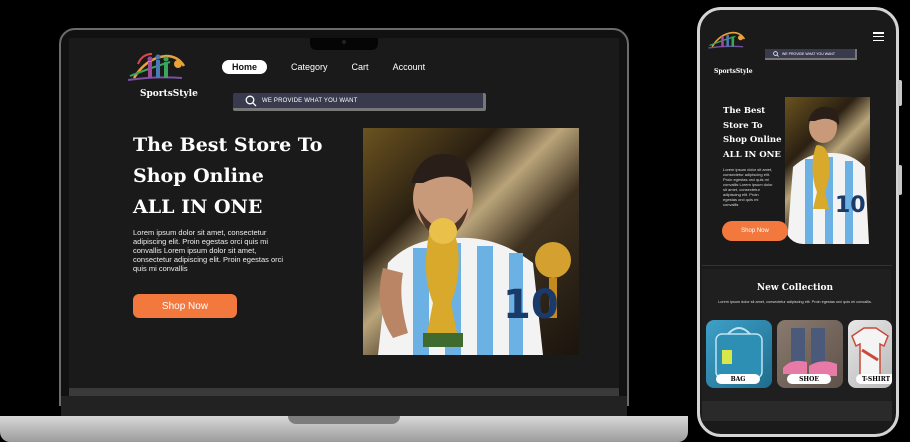 The height and width of the screenshot is (442, 910). I want to click on mobile-search-bar: WE PROVIDE WHAT YOU WANT, so click(811, 54).